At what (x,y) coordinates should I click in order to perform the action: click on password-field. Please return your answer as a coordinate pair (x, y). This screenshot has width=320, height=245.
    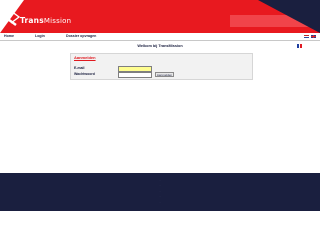
    Looking at the image, I should click on (135, 75).